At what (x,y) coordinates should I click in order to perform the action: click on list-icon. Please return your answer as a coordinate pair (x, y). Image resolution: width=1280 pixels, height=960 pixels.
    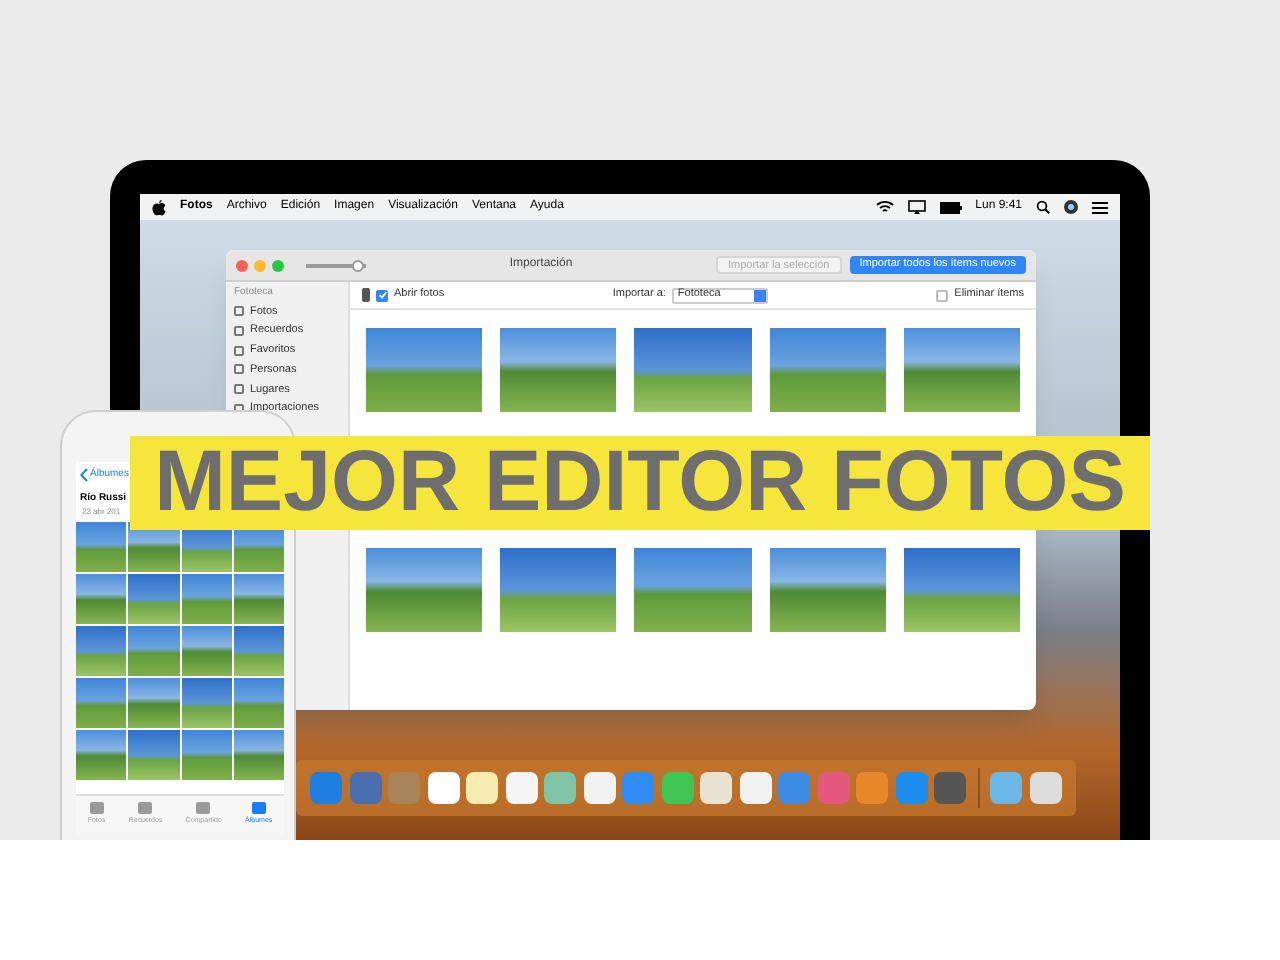
    Looking at the image, I should click on (1100, 207).